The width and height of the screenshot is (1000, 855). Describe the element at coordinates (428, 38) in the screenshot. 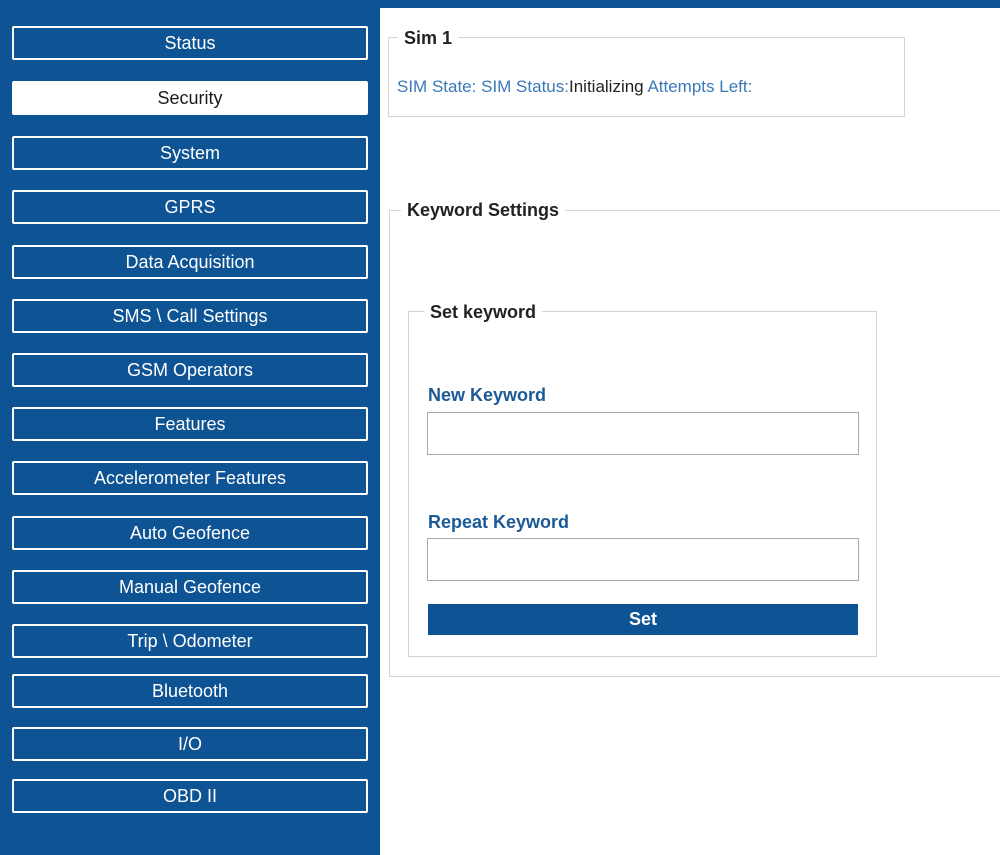

I see `sim-group-title: Sim 1` at that location.